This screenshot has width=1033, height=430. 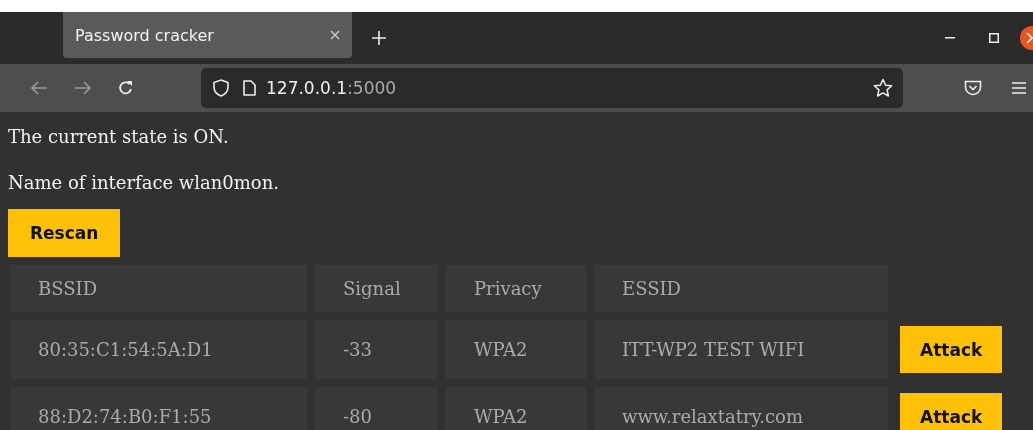 What do you see at coordinates (158, 408) in the screenshot?
I see `table-cell: 88:D2:74:B0:F1:55` at bounding box center [158, 408].